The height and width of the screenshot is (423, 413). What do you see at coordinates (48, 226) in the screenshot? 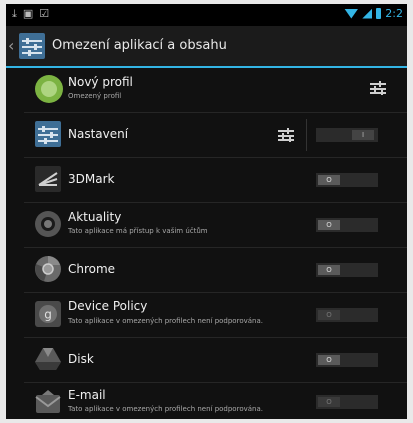
I see `news-app-icon` at bounding box center [48, 226].